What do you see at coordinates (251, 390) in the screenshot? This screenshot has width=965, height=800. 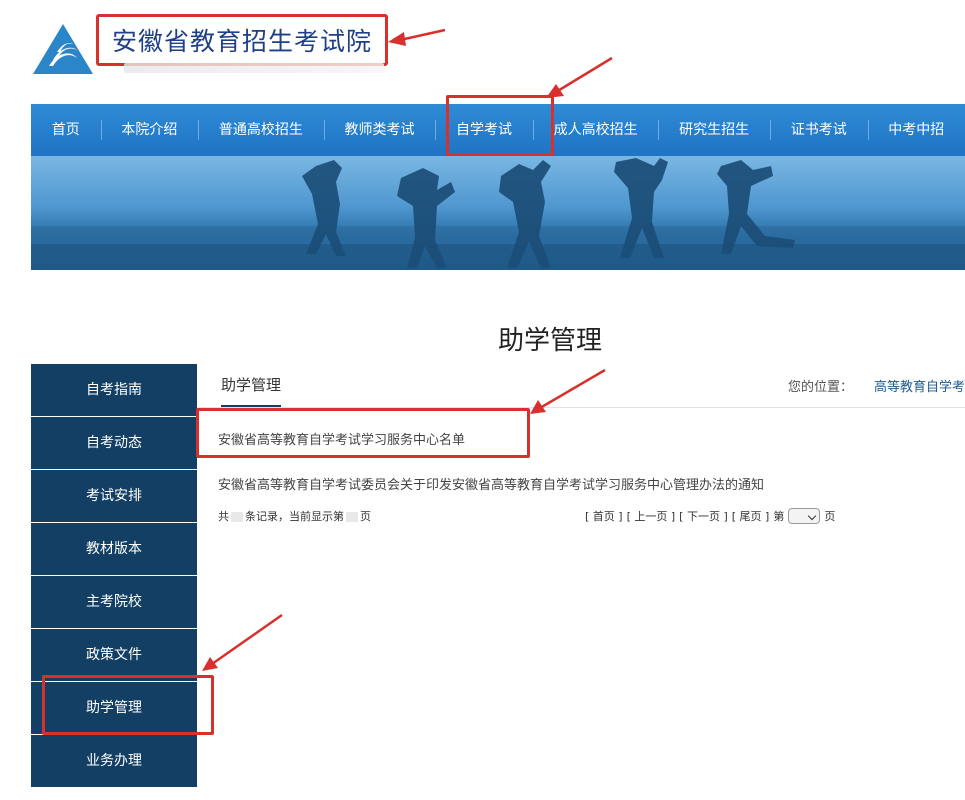 I see `tab-study-support: 助学管理` at bounding box center [251, 390].